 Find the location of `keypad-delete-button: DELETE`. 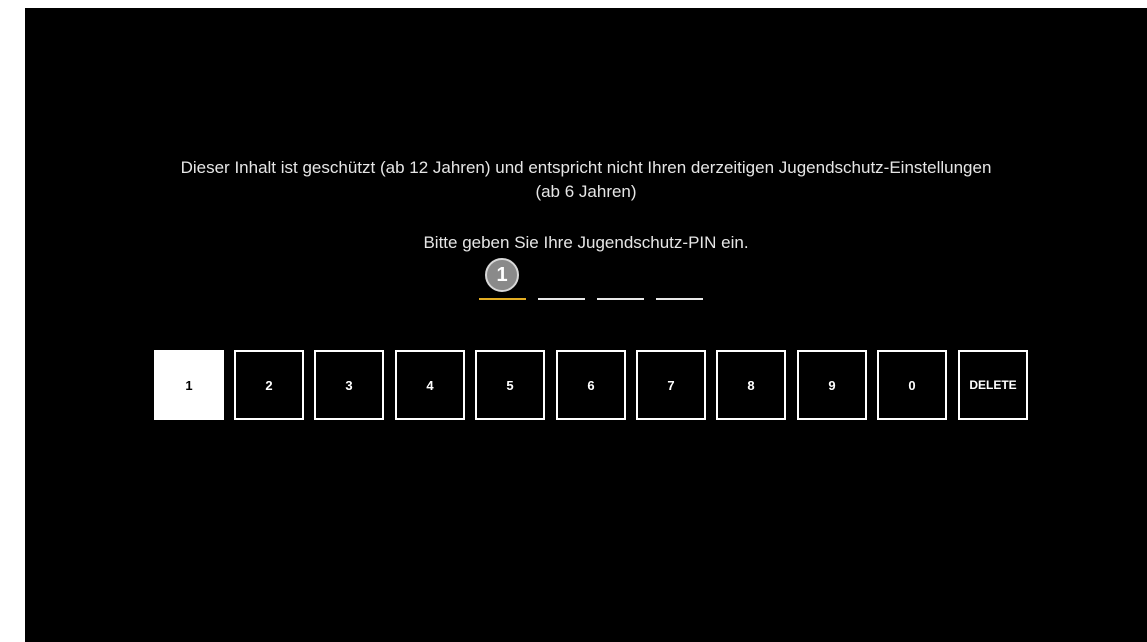

keypad-delete-button: DELETE is located at coordinates (993, 385).